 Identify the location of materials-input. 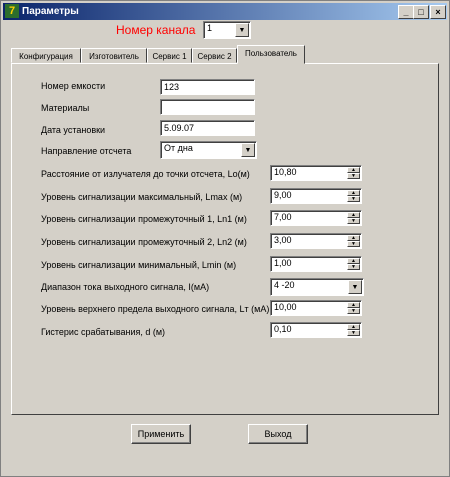
(207, 107).